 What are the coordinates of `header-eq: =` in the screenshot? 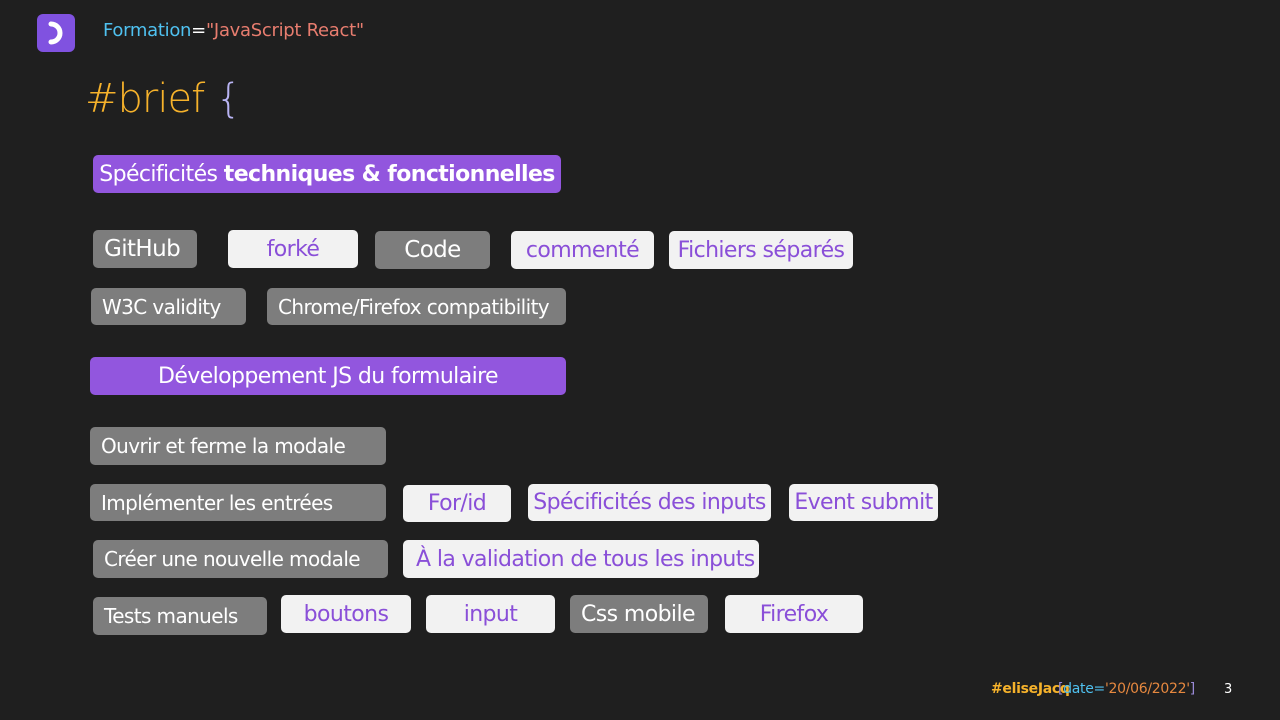 It's located at (198, 30).